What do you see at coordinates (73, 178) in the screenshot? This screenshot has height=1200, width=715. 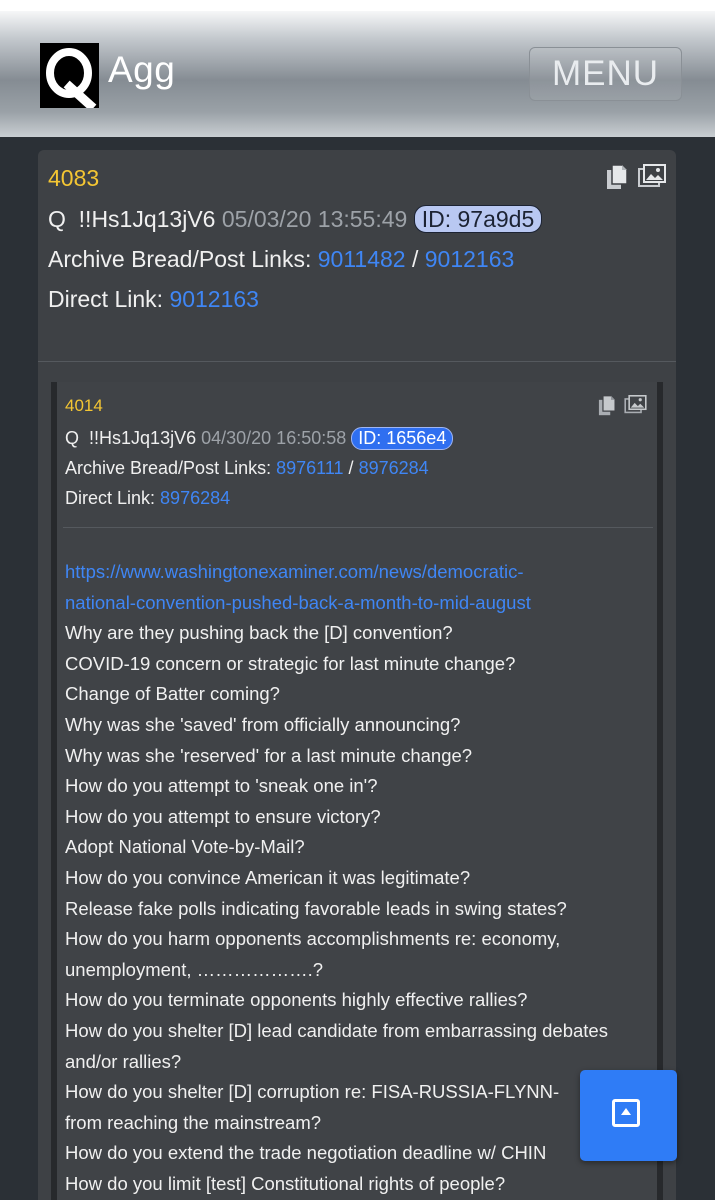 I see `post-number: 4083` at bounding box center [73, 178].